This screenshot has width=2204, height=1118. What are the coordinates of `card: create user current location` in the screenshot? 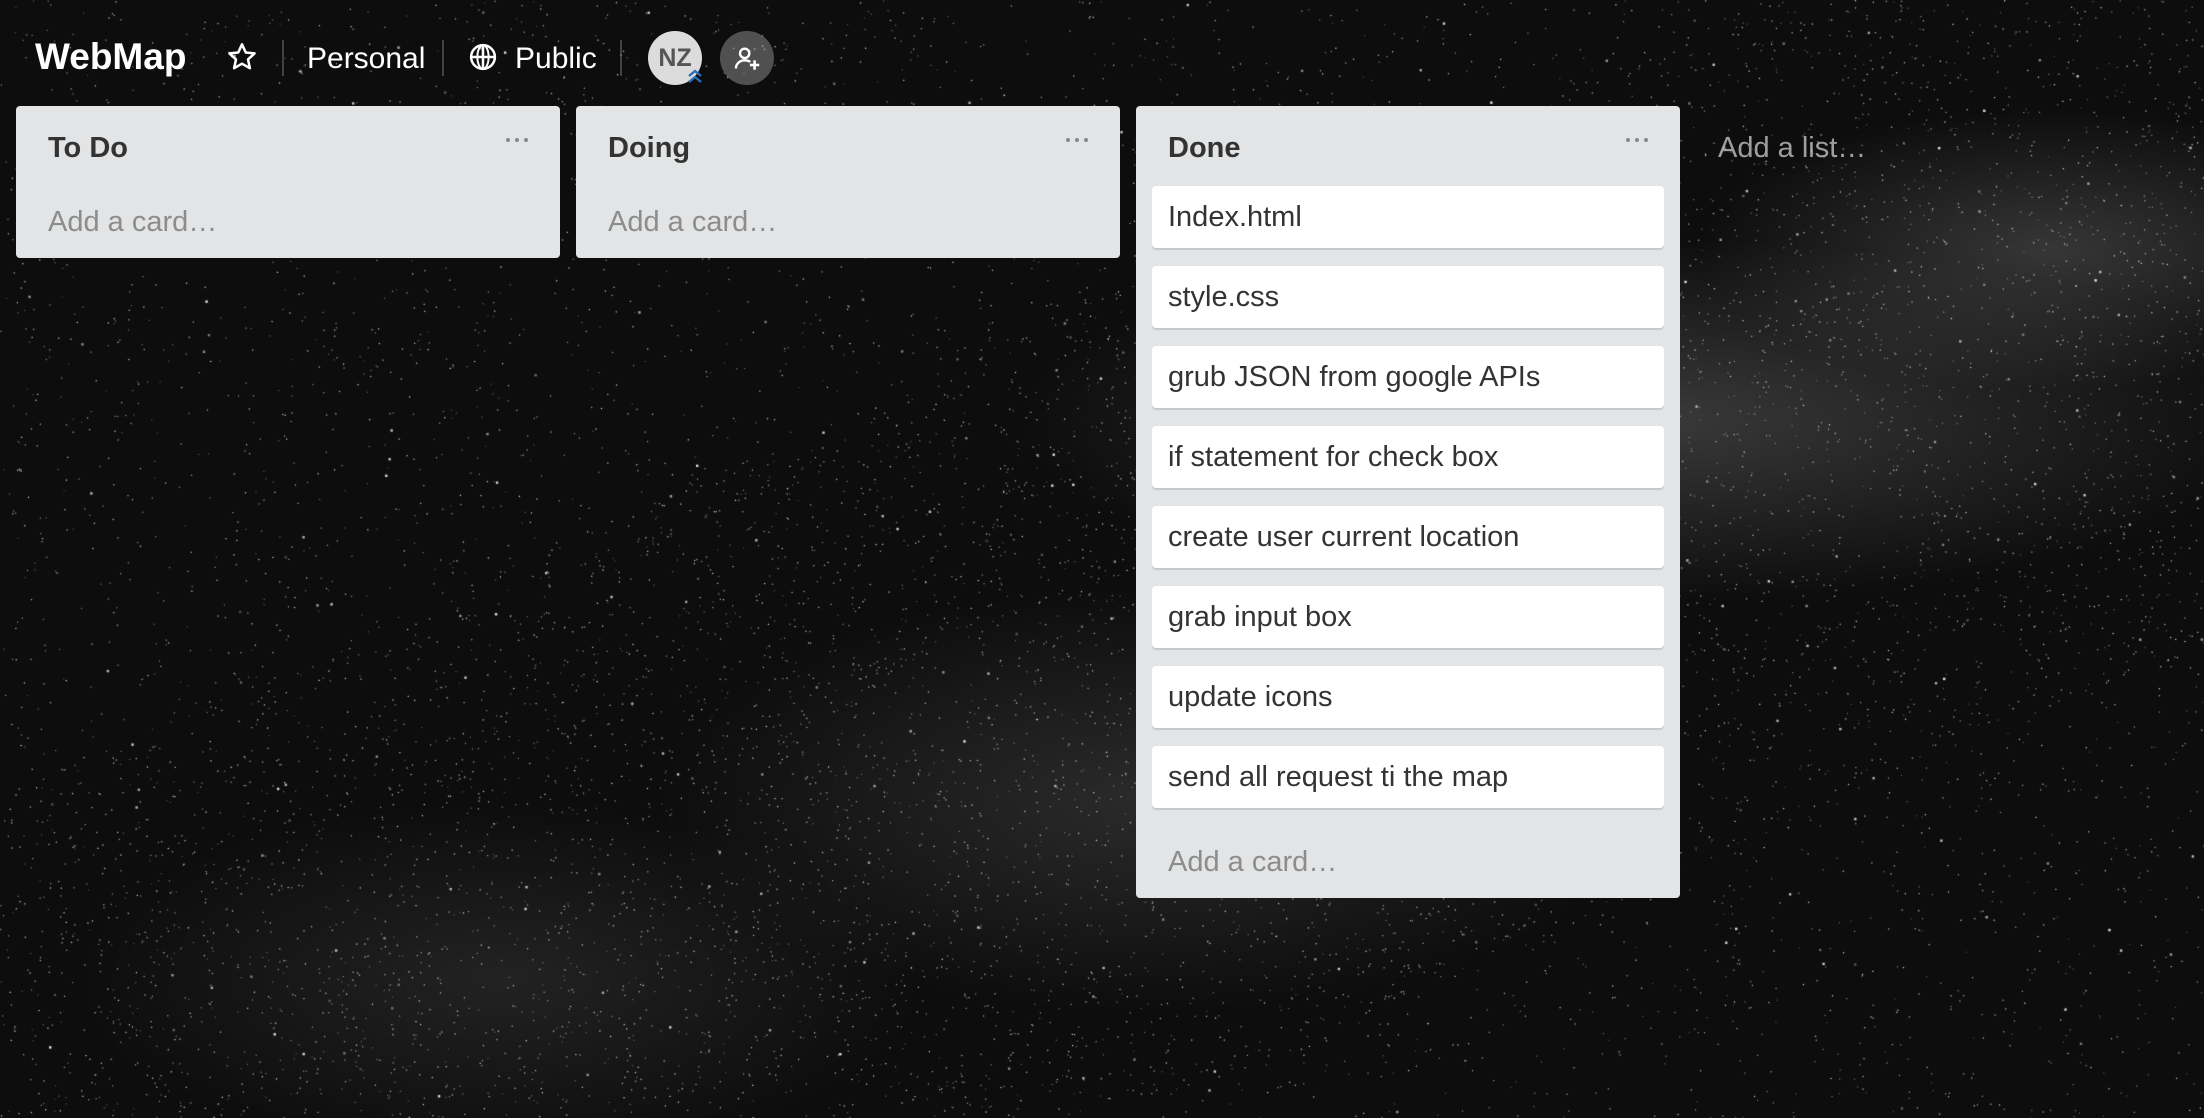 It's located at (1408, 537).